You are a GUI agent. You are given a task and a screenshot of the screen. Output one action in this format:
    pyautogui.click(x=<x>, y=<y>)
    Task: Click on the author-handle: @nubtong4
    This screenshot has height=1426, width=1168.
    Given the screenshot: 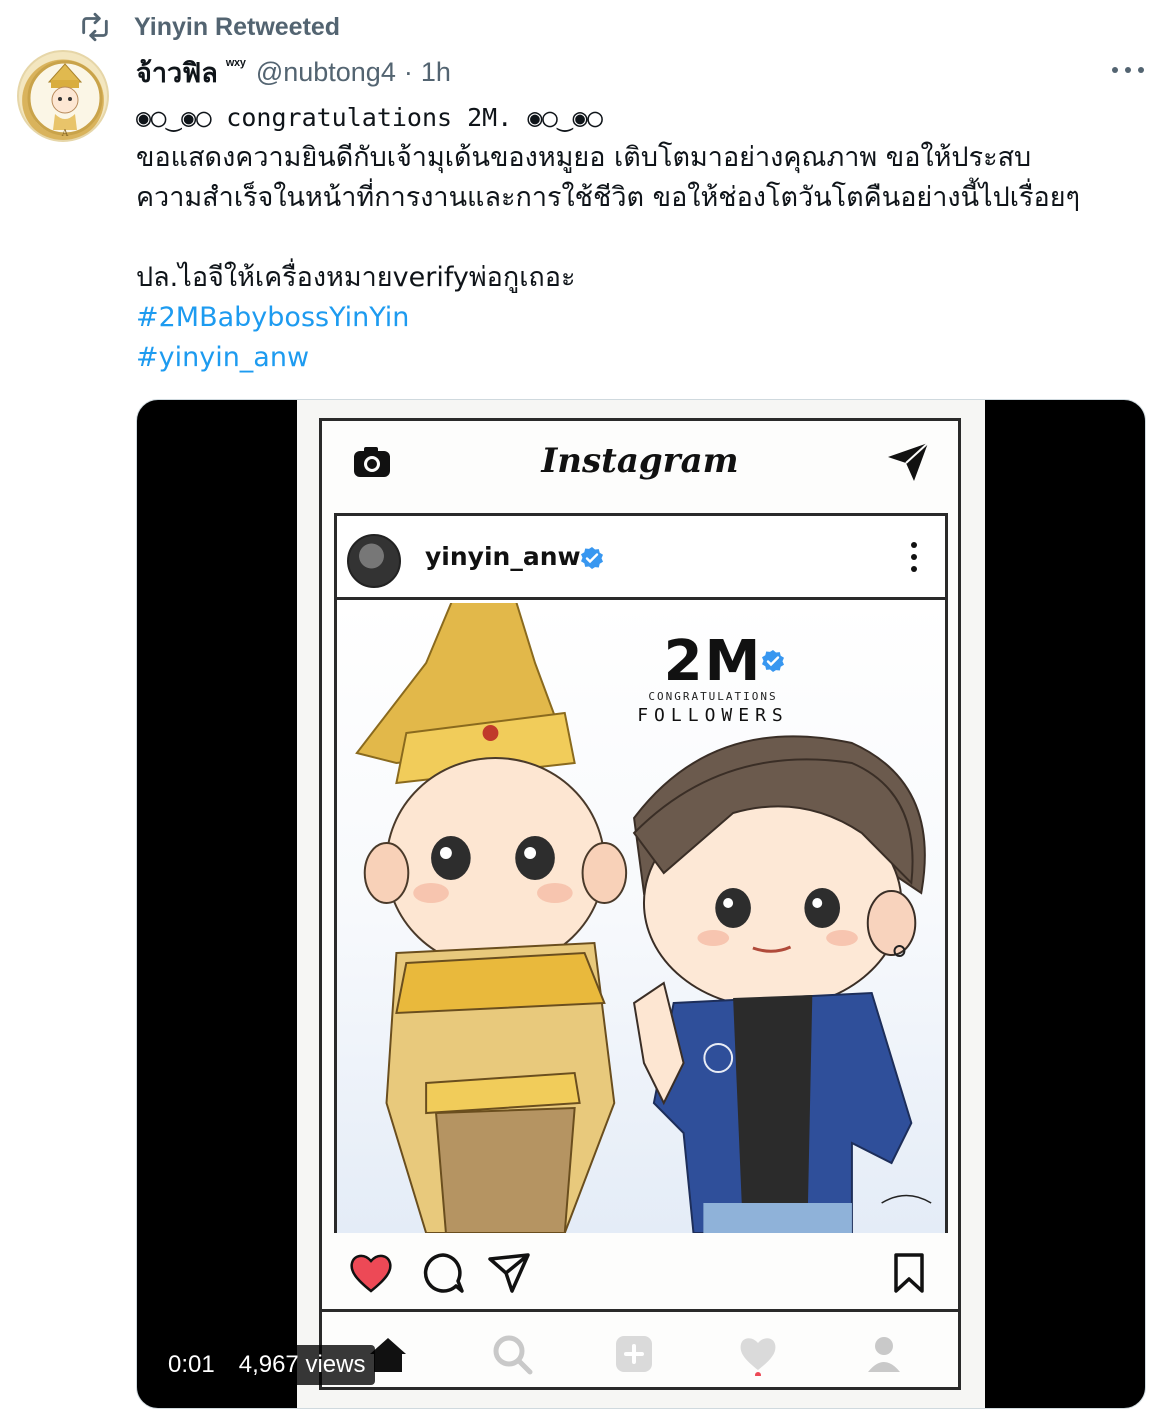 What is the action you would take?
    pyautogui.click(x=326, y=72)
    